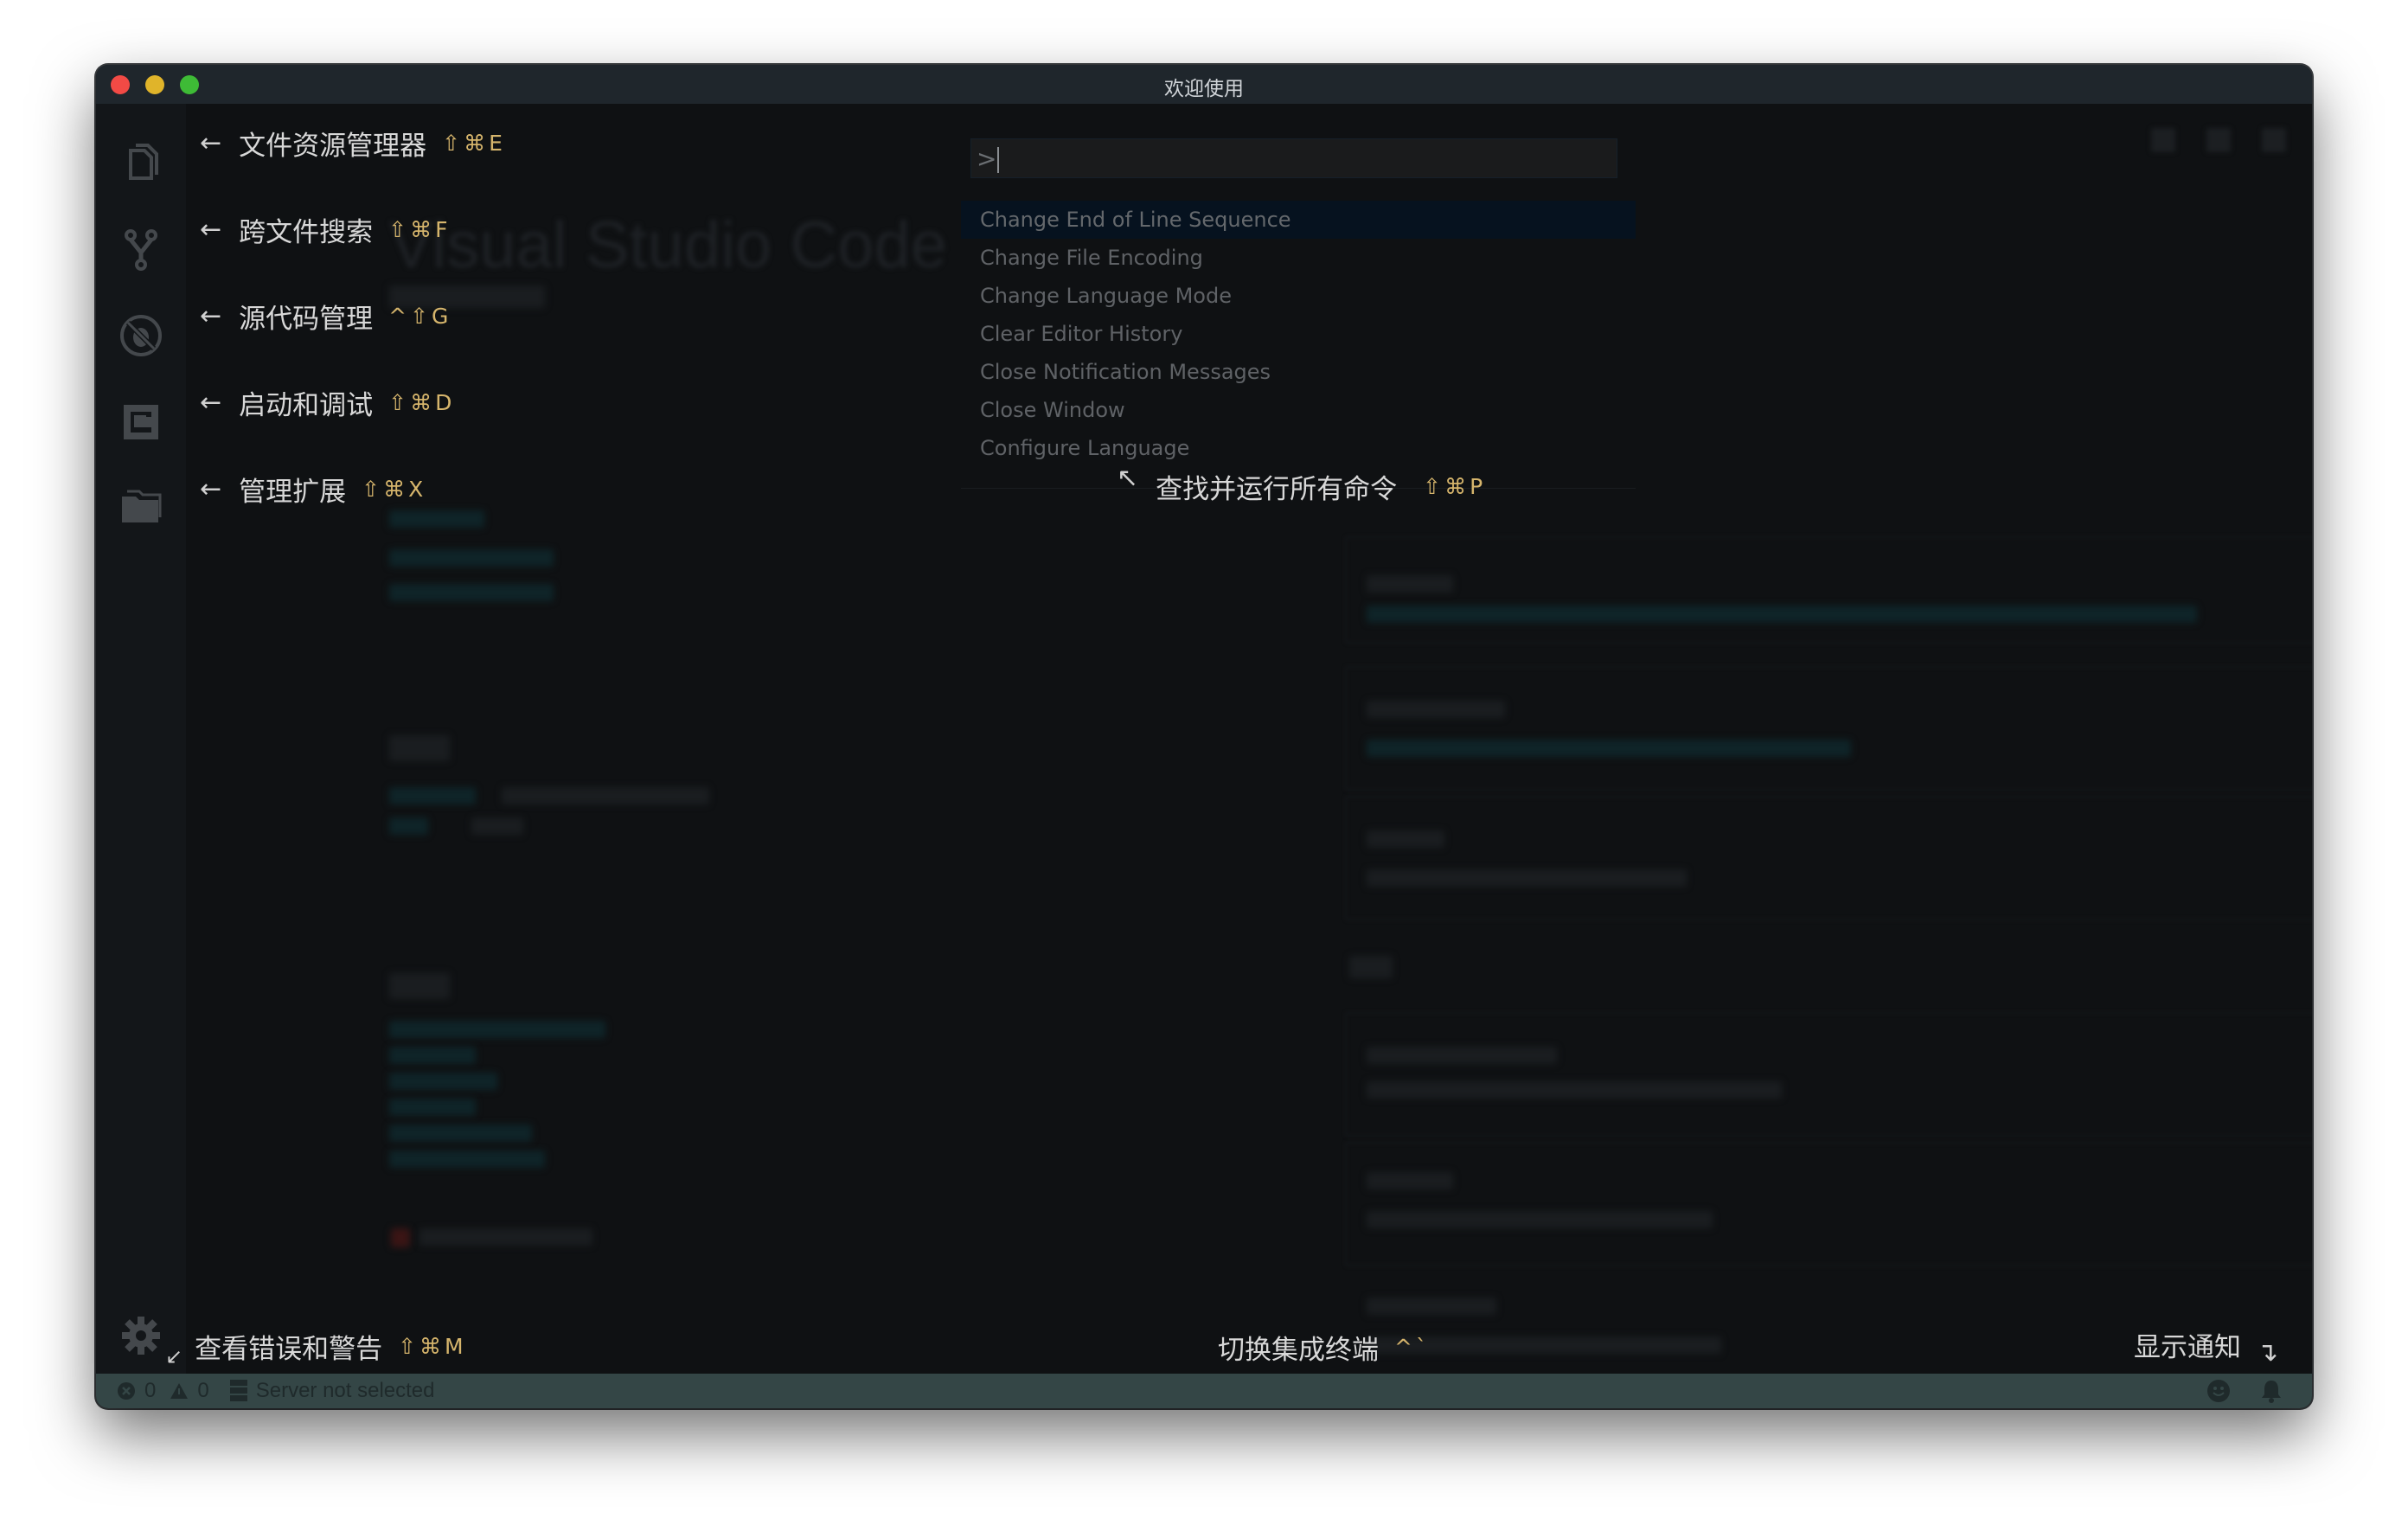 The height and width of the screenshot is (1538, 2408). I want to click on warning-icon, so click(179, 1391).